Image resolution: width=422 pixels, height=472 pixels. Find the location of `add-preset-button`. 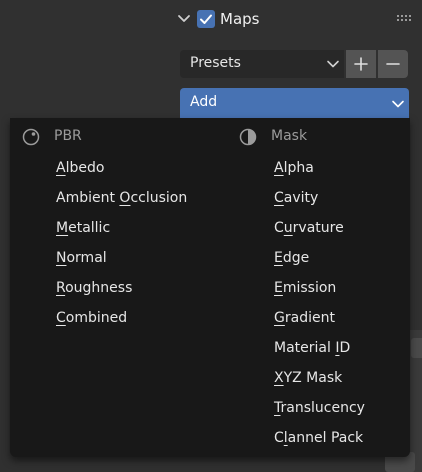

add-preset-button is located at coordinates (361, 64).